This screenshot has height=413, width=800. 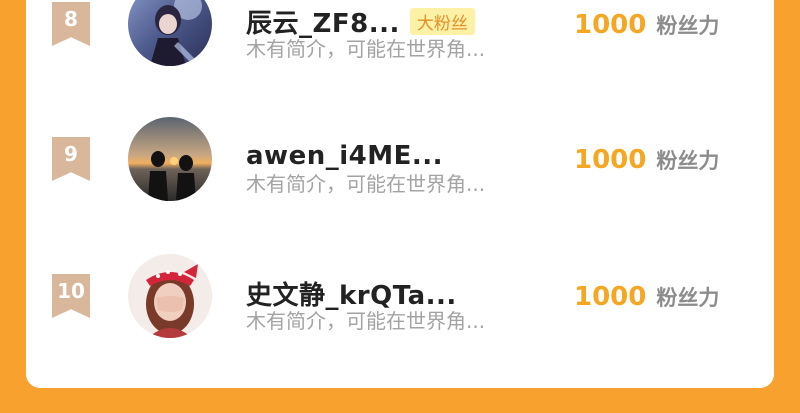 What do you see at coordinates (442, 21) in the screenshot?
I see `fan-badge: 大粉丝` at bounding box center [442, 21].